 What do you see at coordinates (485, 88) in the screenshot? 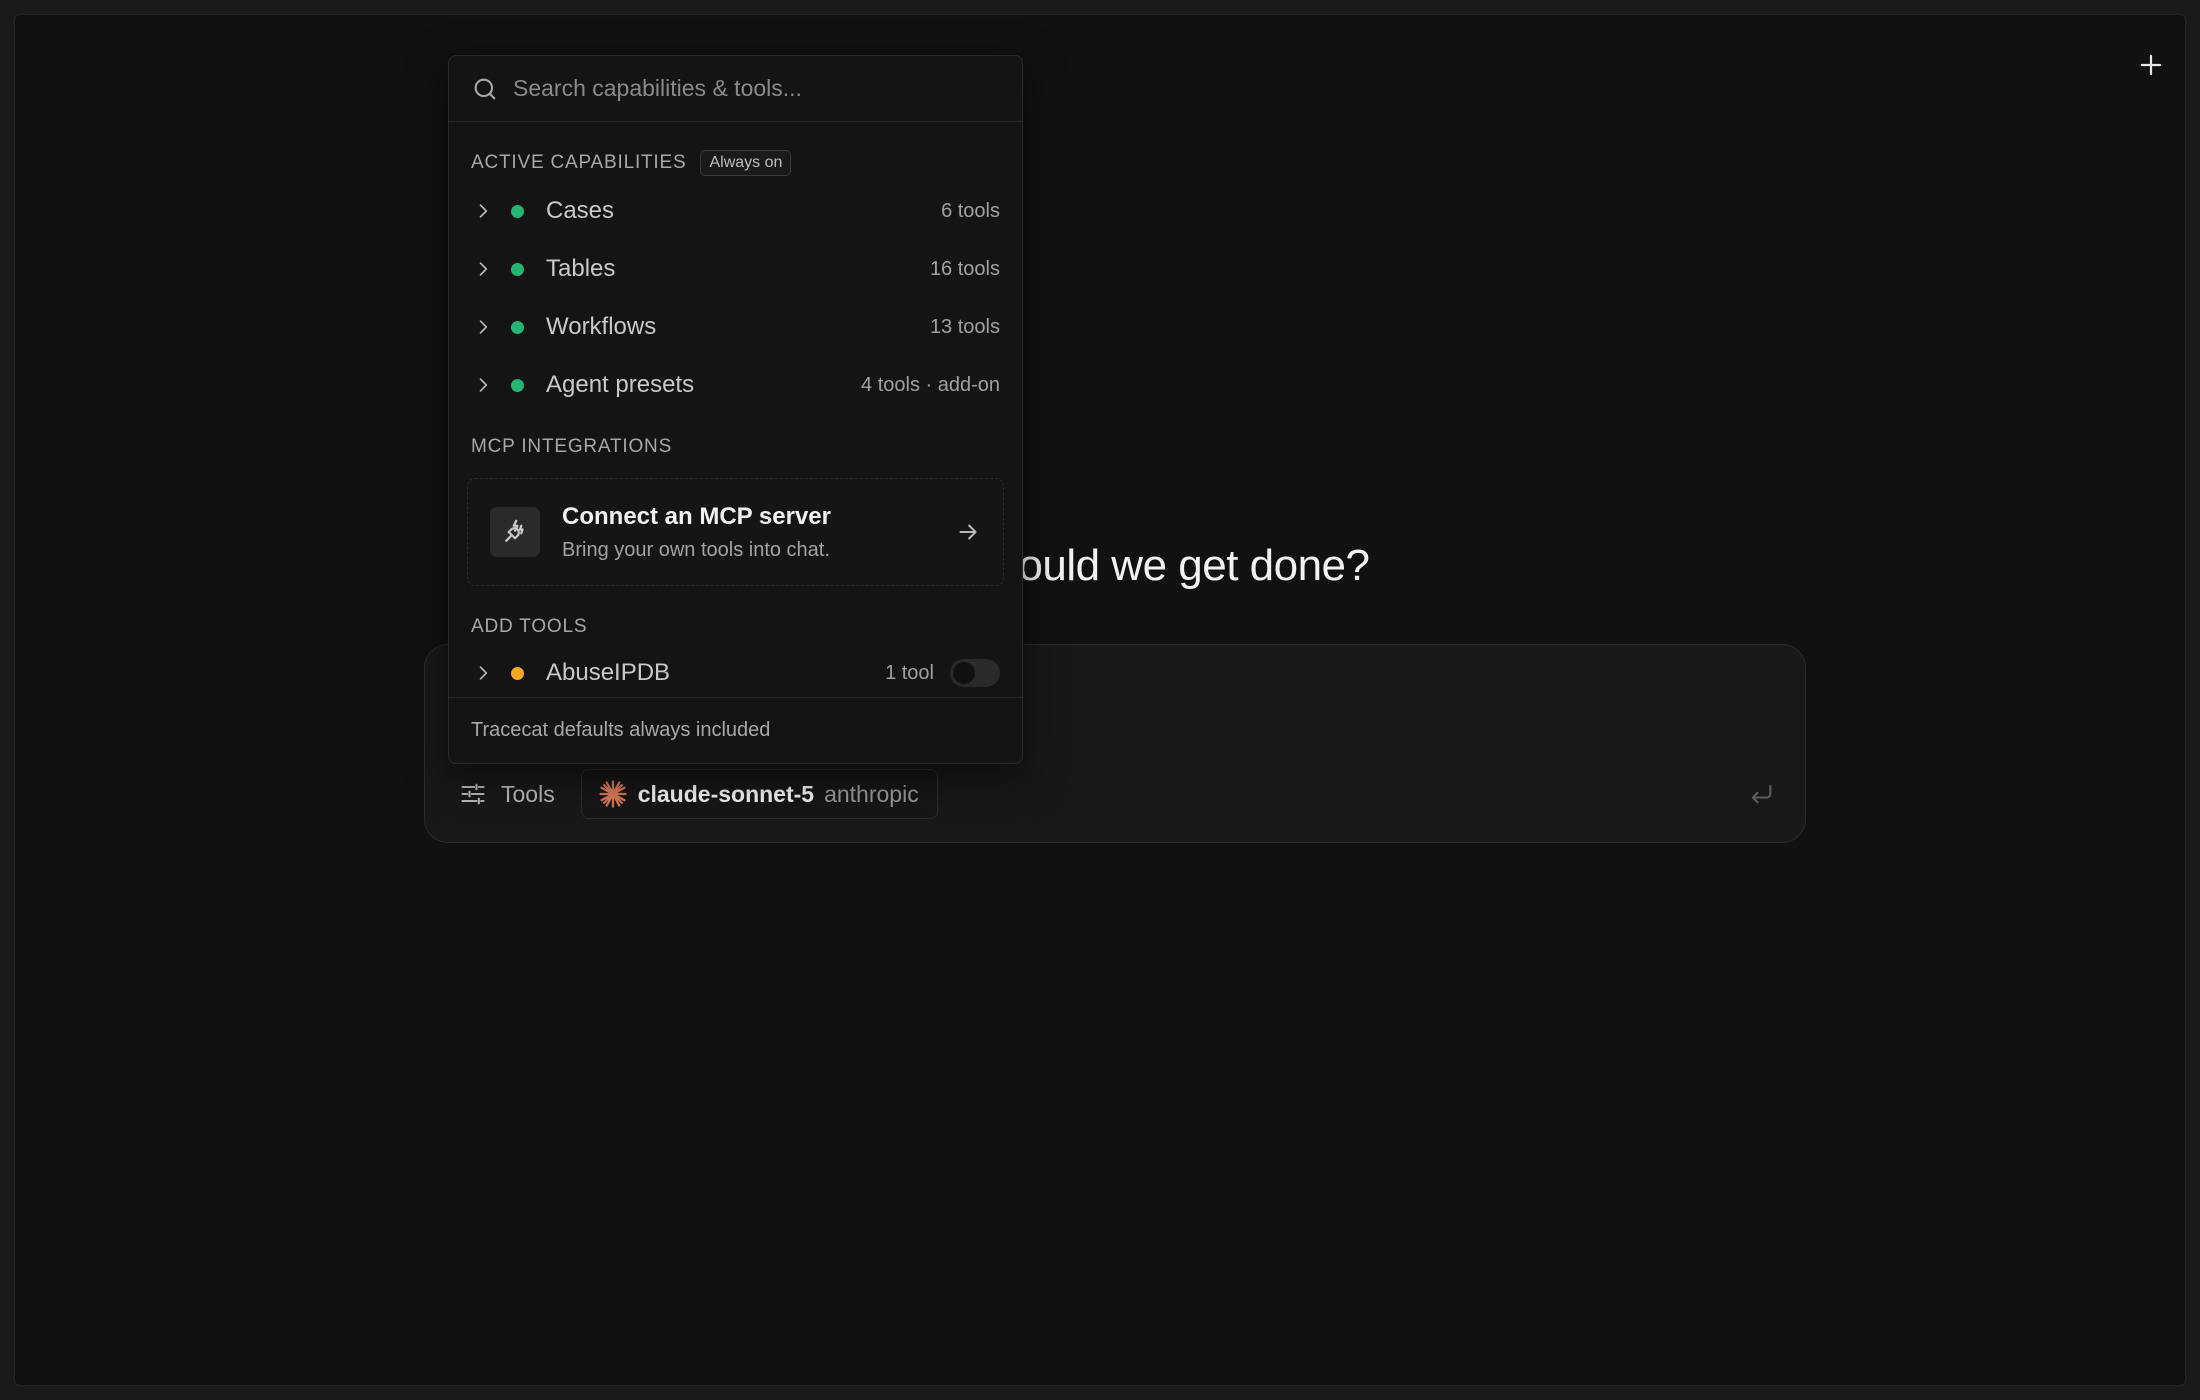
I see `search-icon` at bounding box center [485, 88].